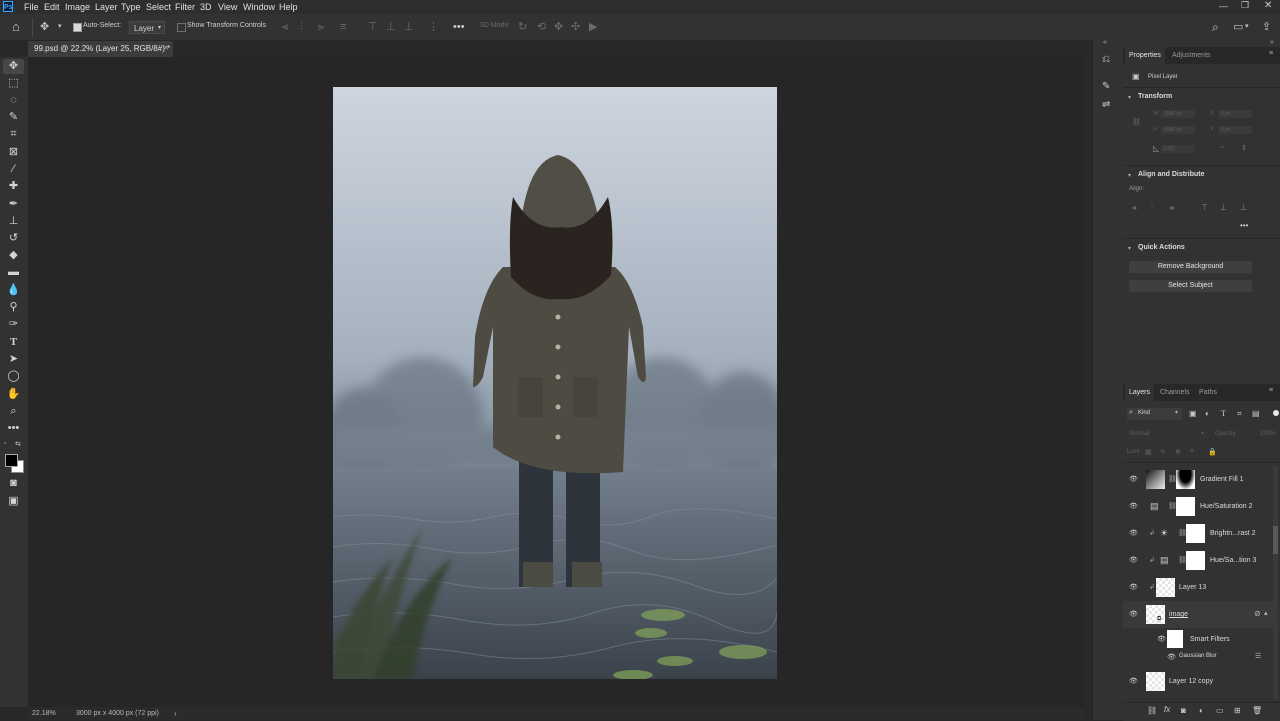 Image resolution: width=1280 pixels, height=721 pixels. I want to click on distribute-vertical-icon: ⋮, so click(433, 27).